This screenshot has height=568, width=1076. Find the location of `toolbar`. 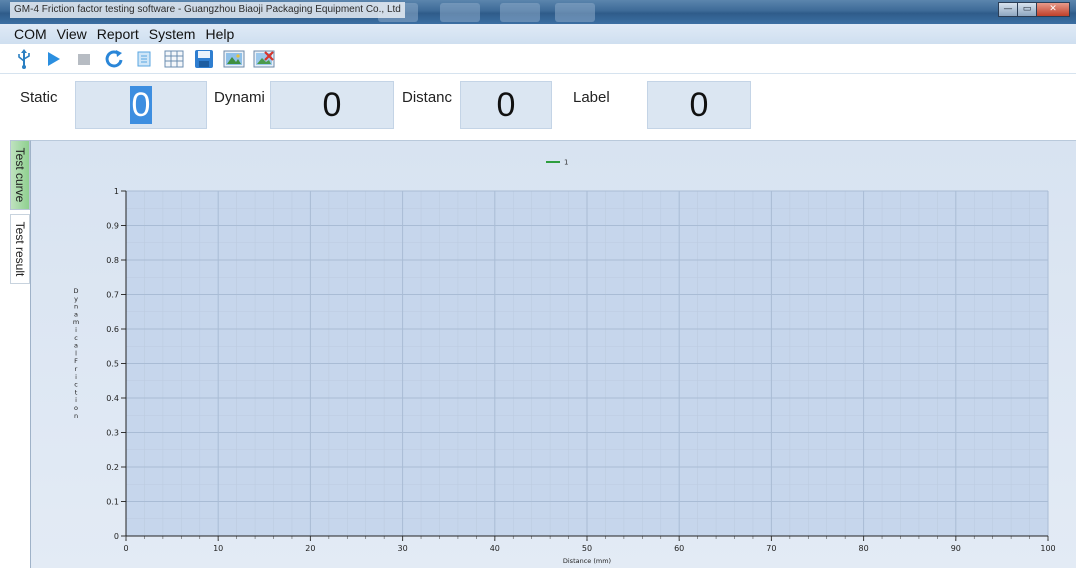

toolbar is located at coordinates (538, 59).